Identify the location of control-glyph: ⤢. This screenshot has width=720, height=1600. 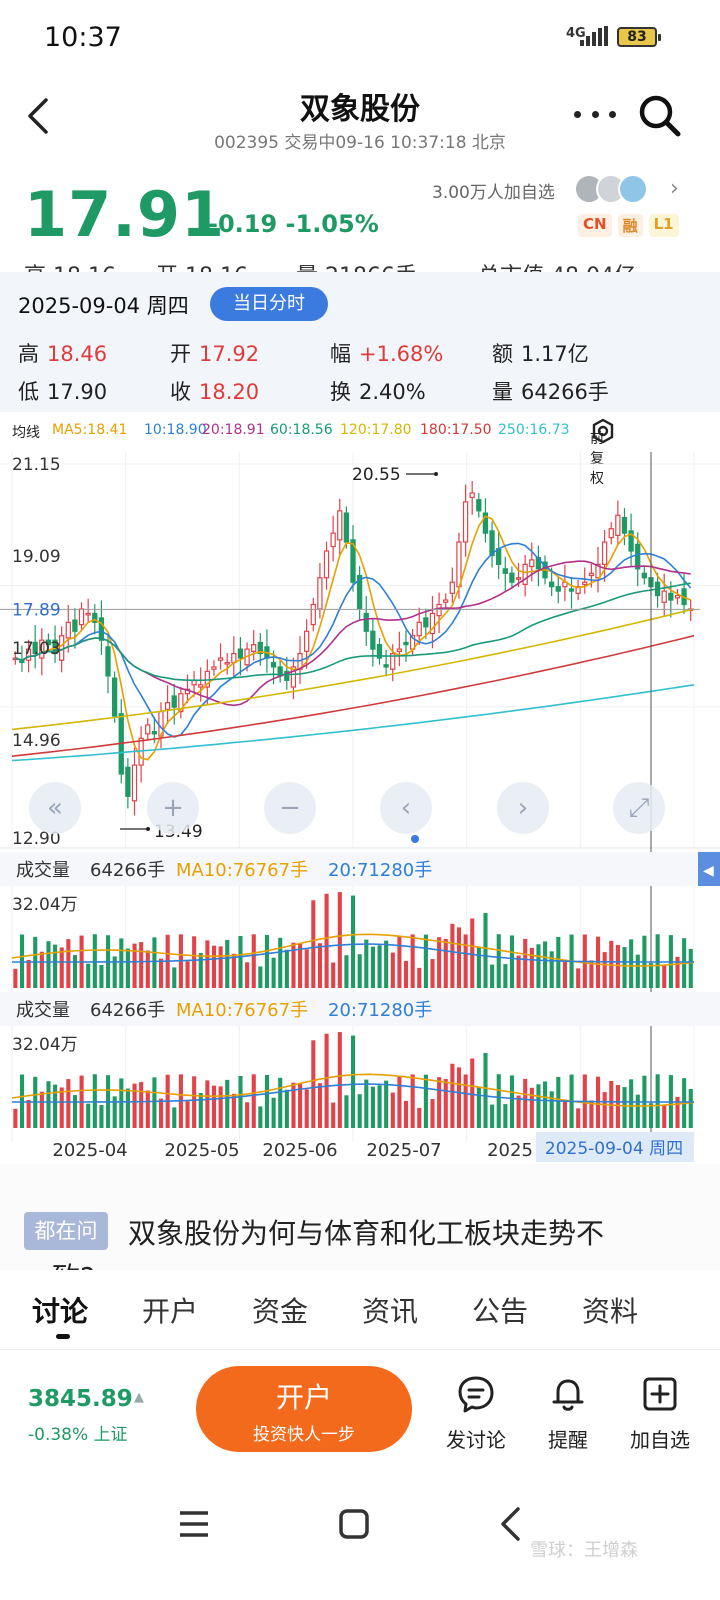
(639, 808).